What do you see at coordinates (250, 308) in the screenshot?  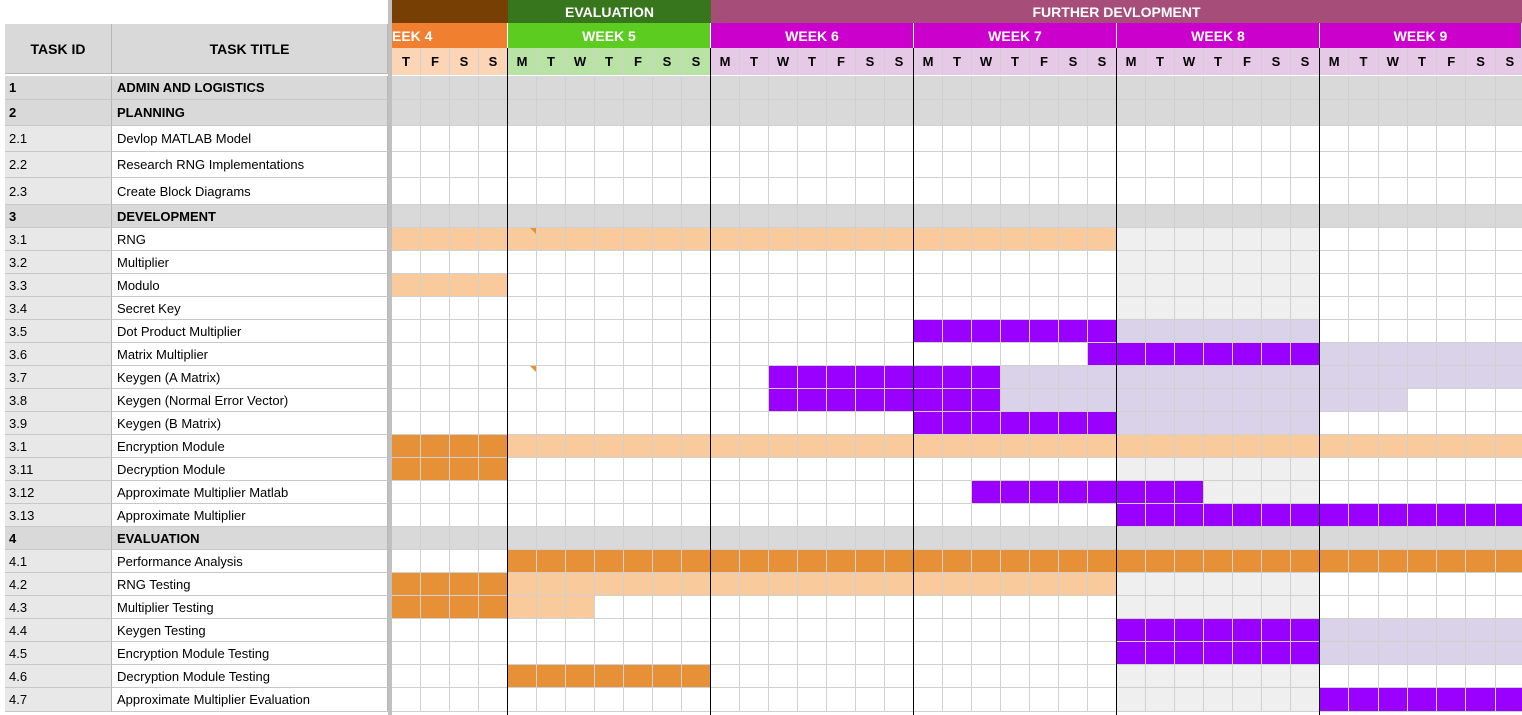 I see `task-title-cell: Secret Key` at bounding box center [250, 308].